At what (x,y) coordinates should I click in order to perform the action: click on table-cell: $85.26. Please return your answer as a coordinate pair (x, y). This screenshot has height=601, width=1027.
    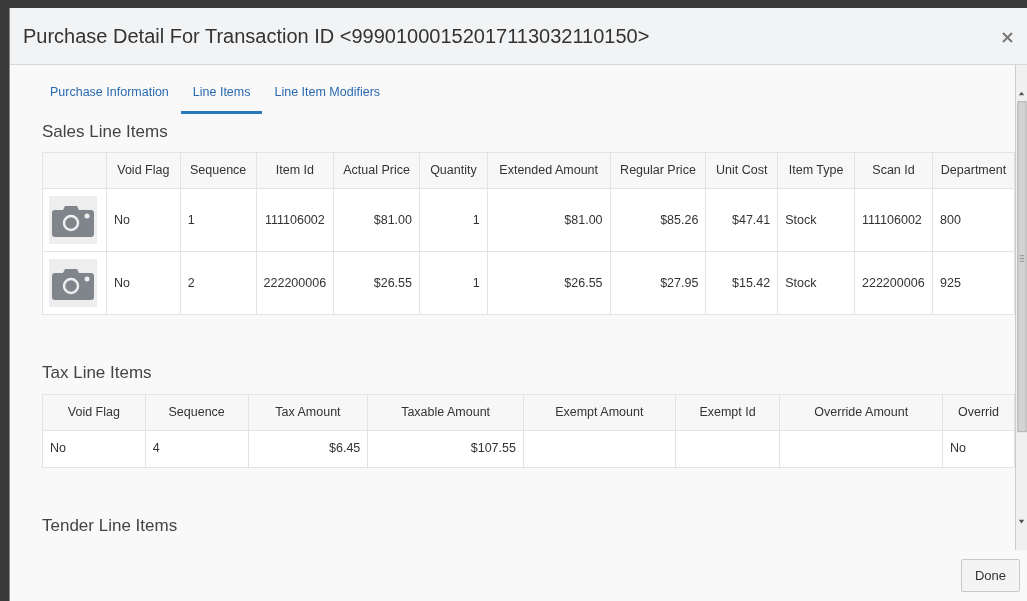
    Looking at the image, I should click on (658, 220).